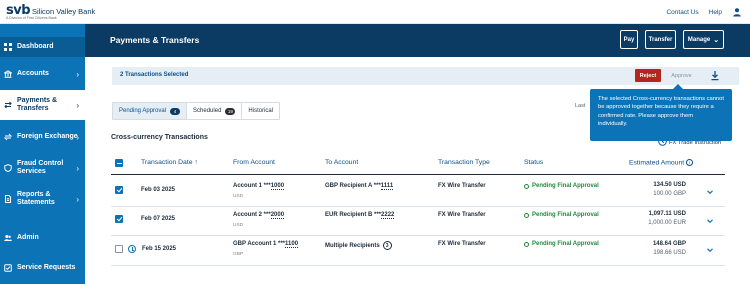  Describe the element at coordinates (464, 162) in the screenshot. I see `column-header-type: Transaction Type` at that location.